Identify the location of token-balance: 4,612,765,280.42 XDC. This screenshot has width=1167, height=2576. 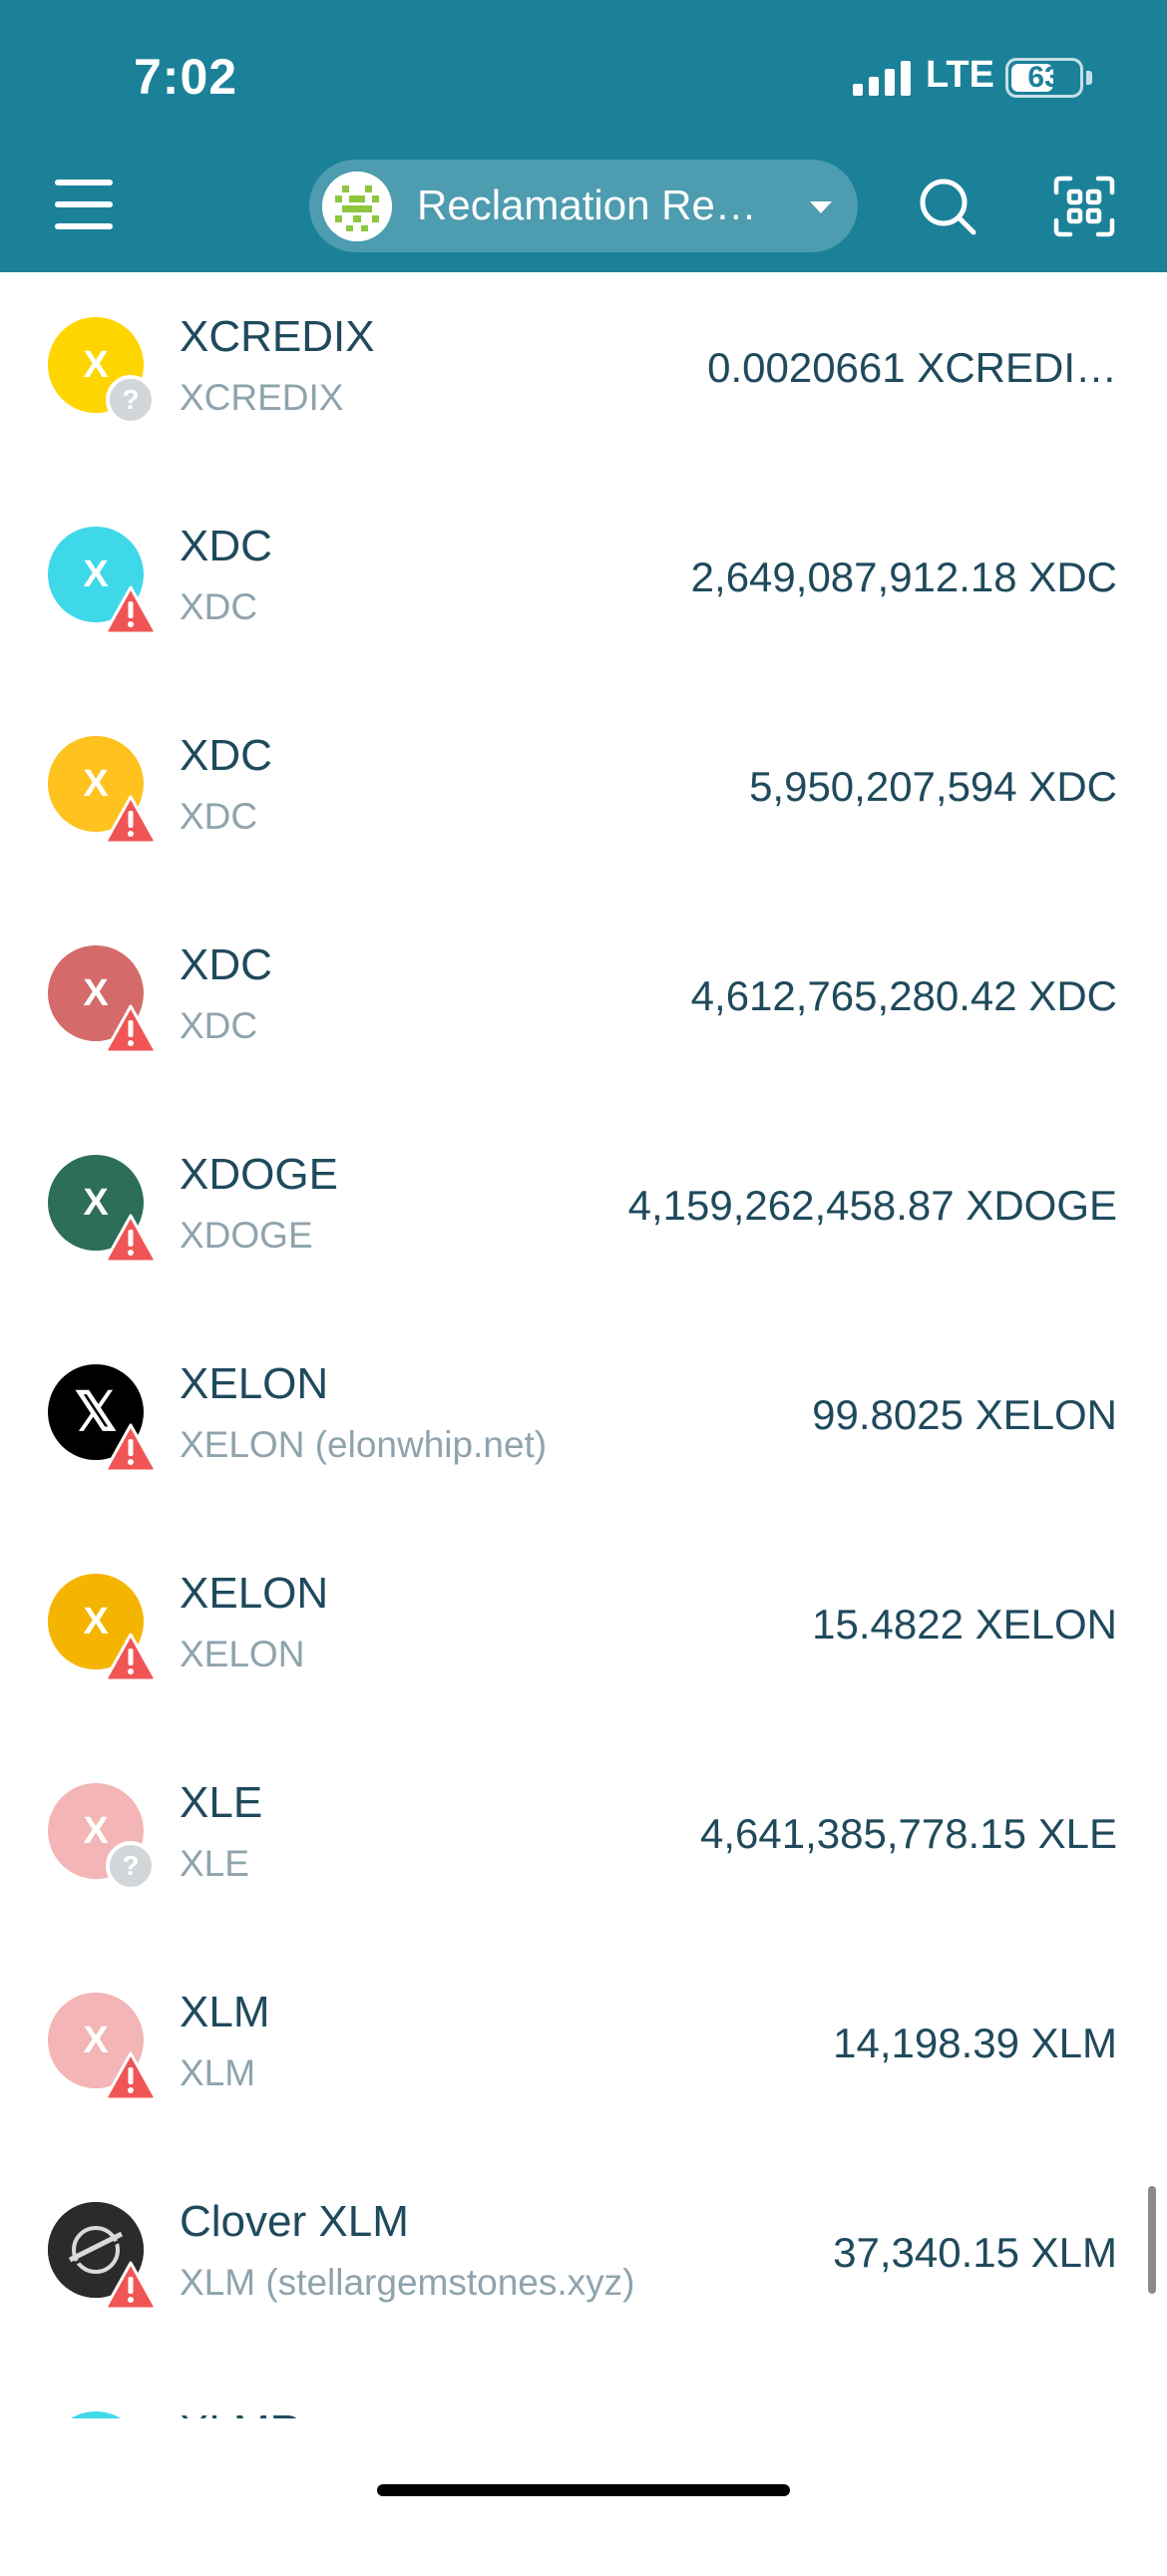
(903, 996).